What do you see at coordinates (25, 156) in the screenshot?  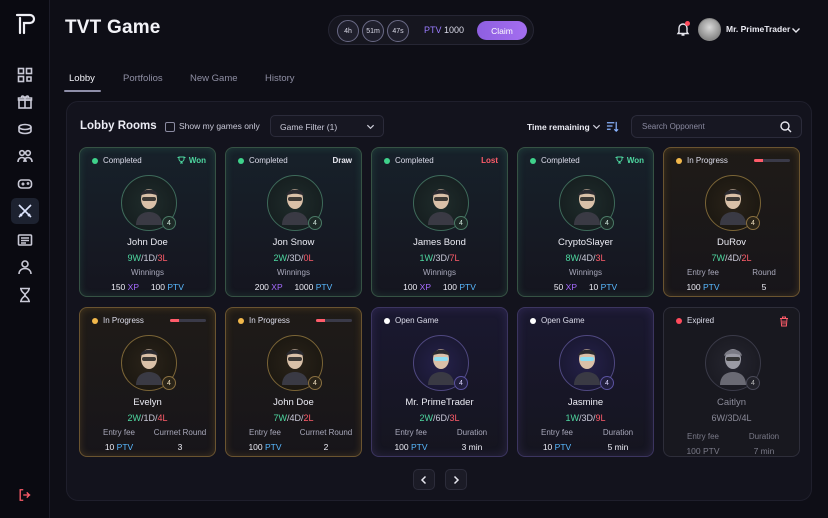 I see `sidebar-item-community` at bounding box center [25, 156].